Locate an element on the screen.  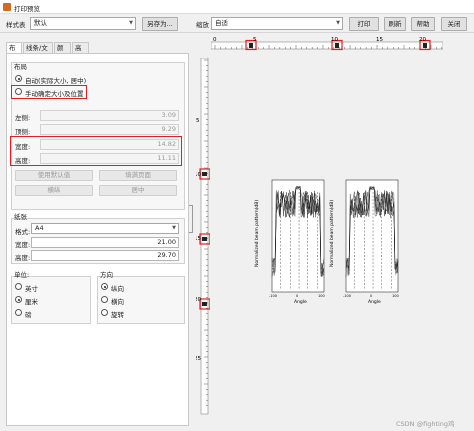
right-plot-xtick: 100 is located at coordinates (395, 296).